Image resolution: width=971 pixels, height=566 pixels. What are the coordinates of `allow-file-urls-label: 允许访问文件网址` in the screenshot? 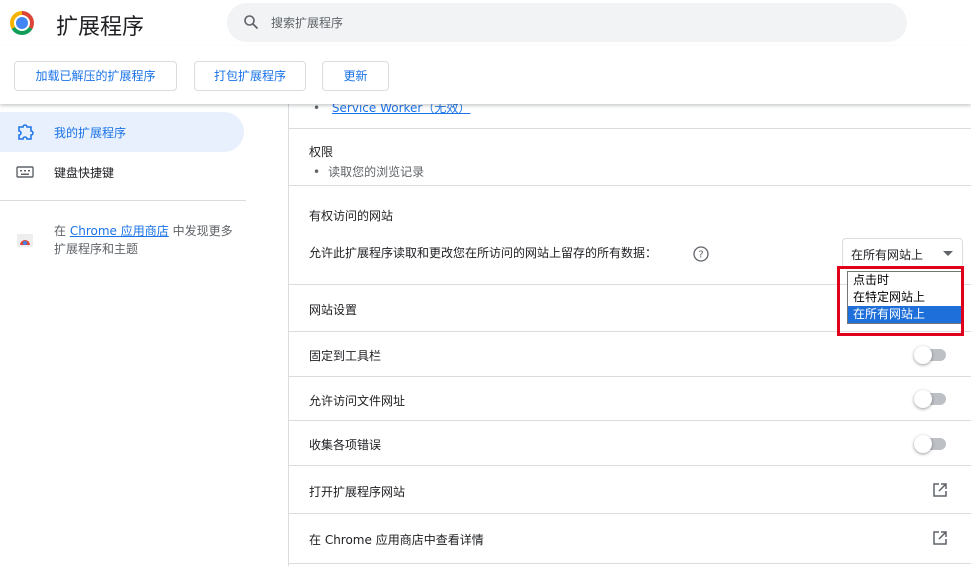 It's located at (357, 401).